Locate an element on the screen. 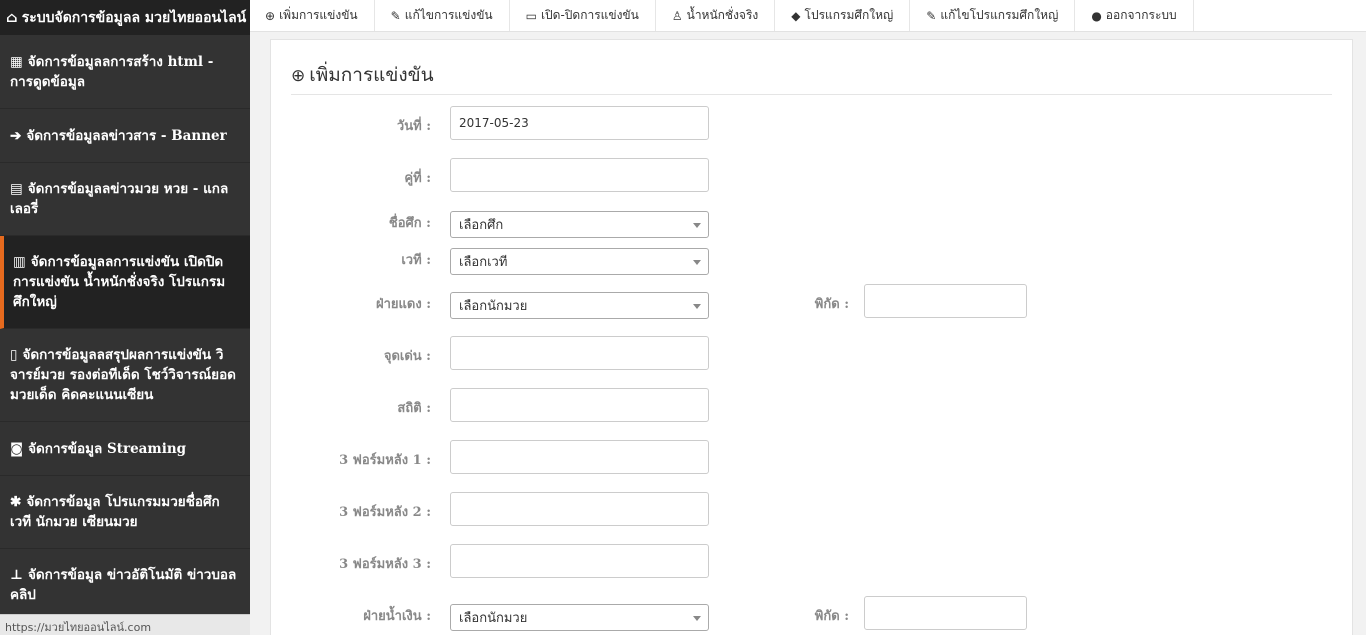 This screenshot has width=1366, height=635. form2-label: 3 ฟอร์มหลัง 2 : is located at coordinates (385, 512).